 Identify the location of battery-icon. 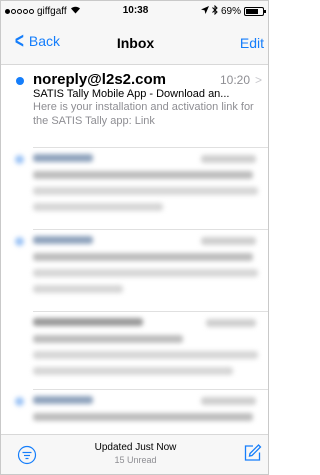
(255, 11).